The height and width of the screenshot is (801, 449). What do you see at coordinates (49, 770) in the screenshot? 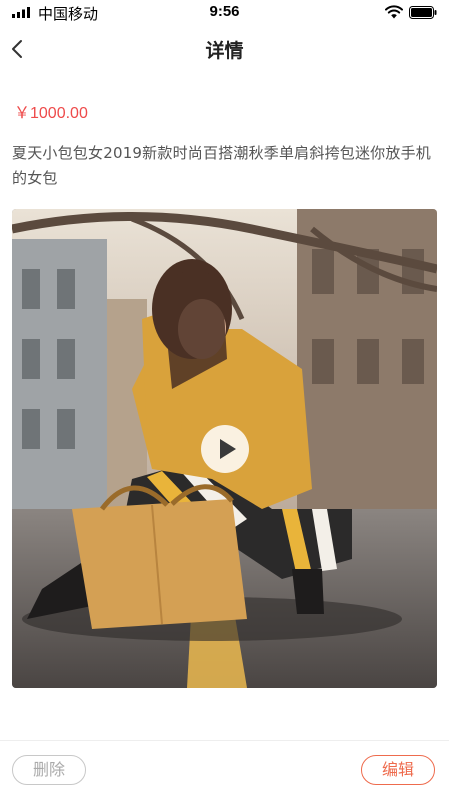
I see `delete-button: 删除` at bounding box center [49, 770].